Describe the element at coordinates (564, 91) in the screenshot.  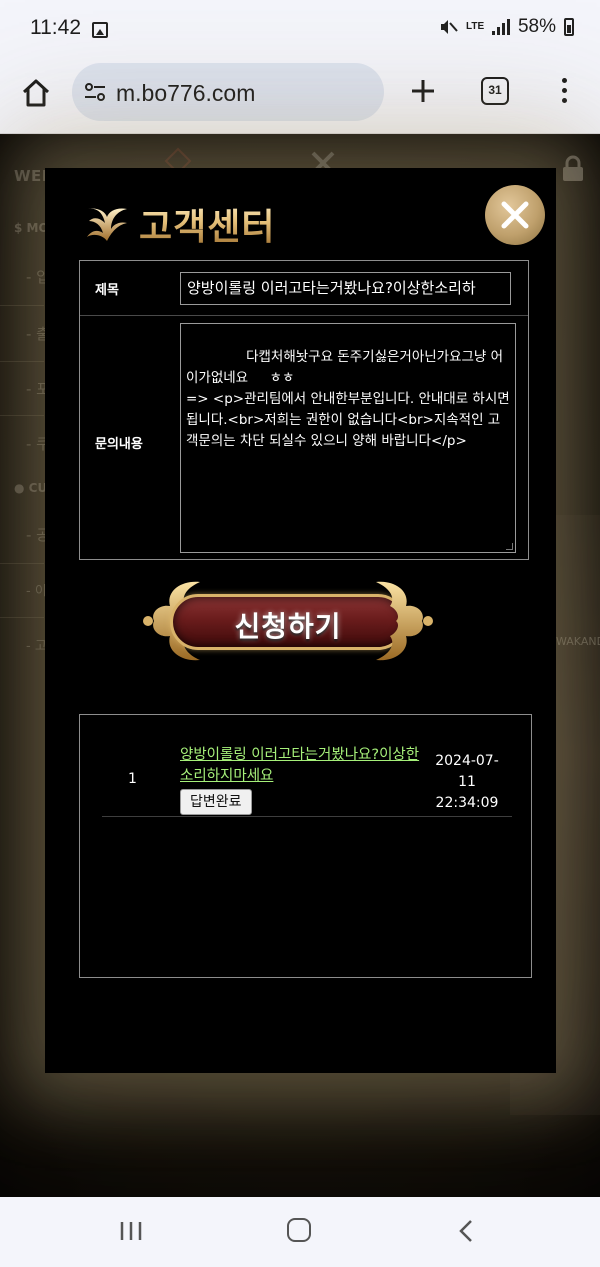
I see `menu-icon` at that location.